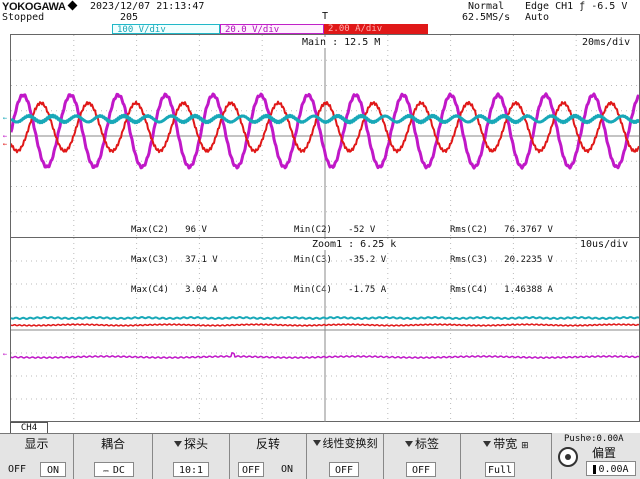 The width and height of the screenshot is (640, 479). What do you see at coordinates (72, 5) in the screenshot?
I see `diamond-icon` at bounding box center [72, 5].